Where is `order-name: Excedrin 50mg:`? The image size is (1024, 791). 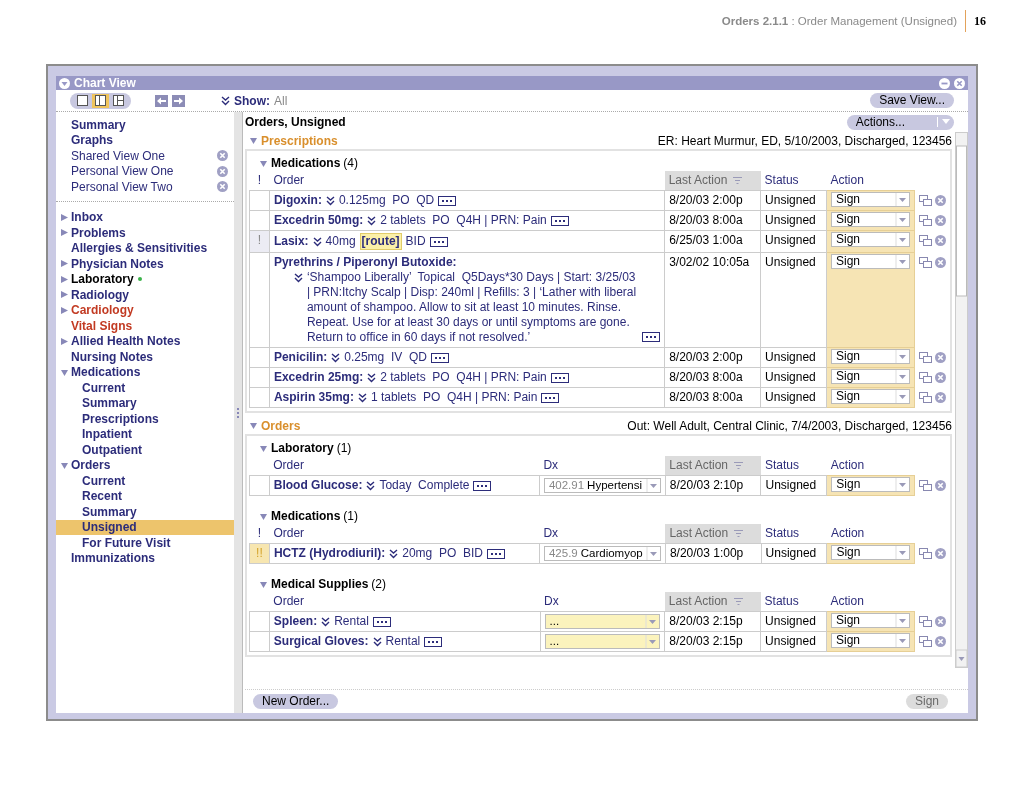 order-name: Excedrin 50mg: is located at coordinates (318, 220).